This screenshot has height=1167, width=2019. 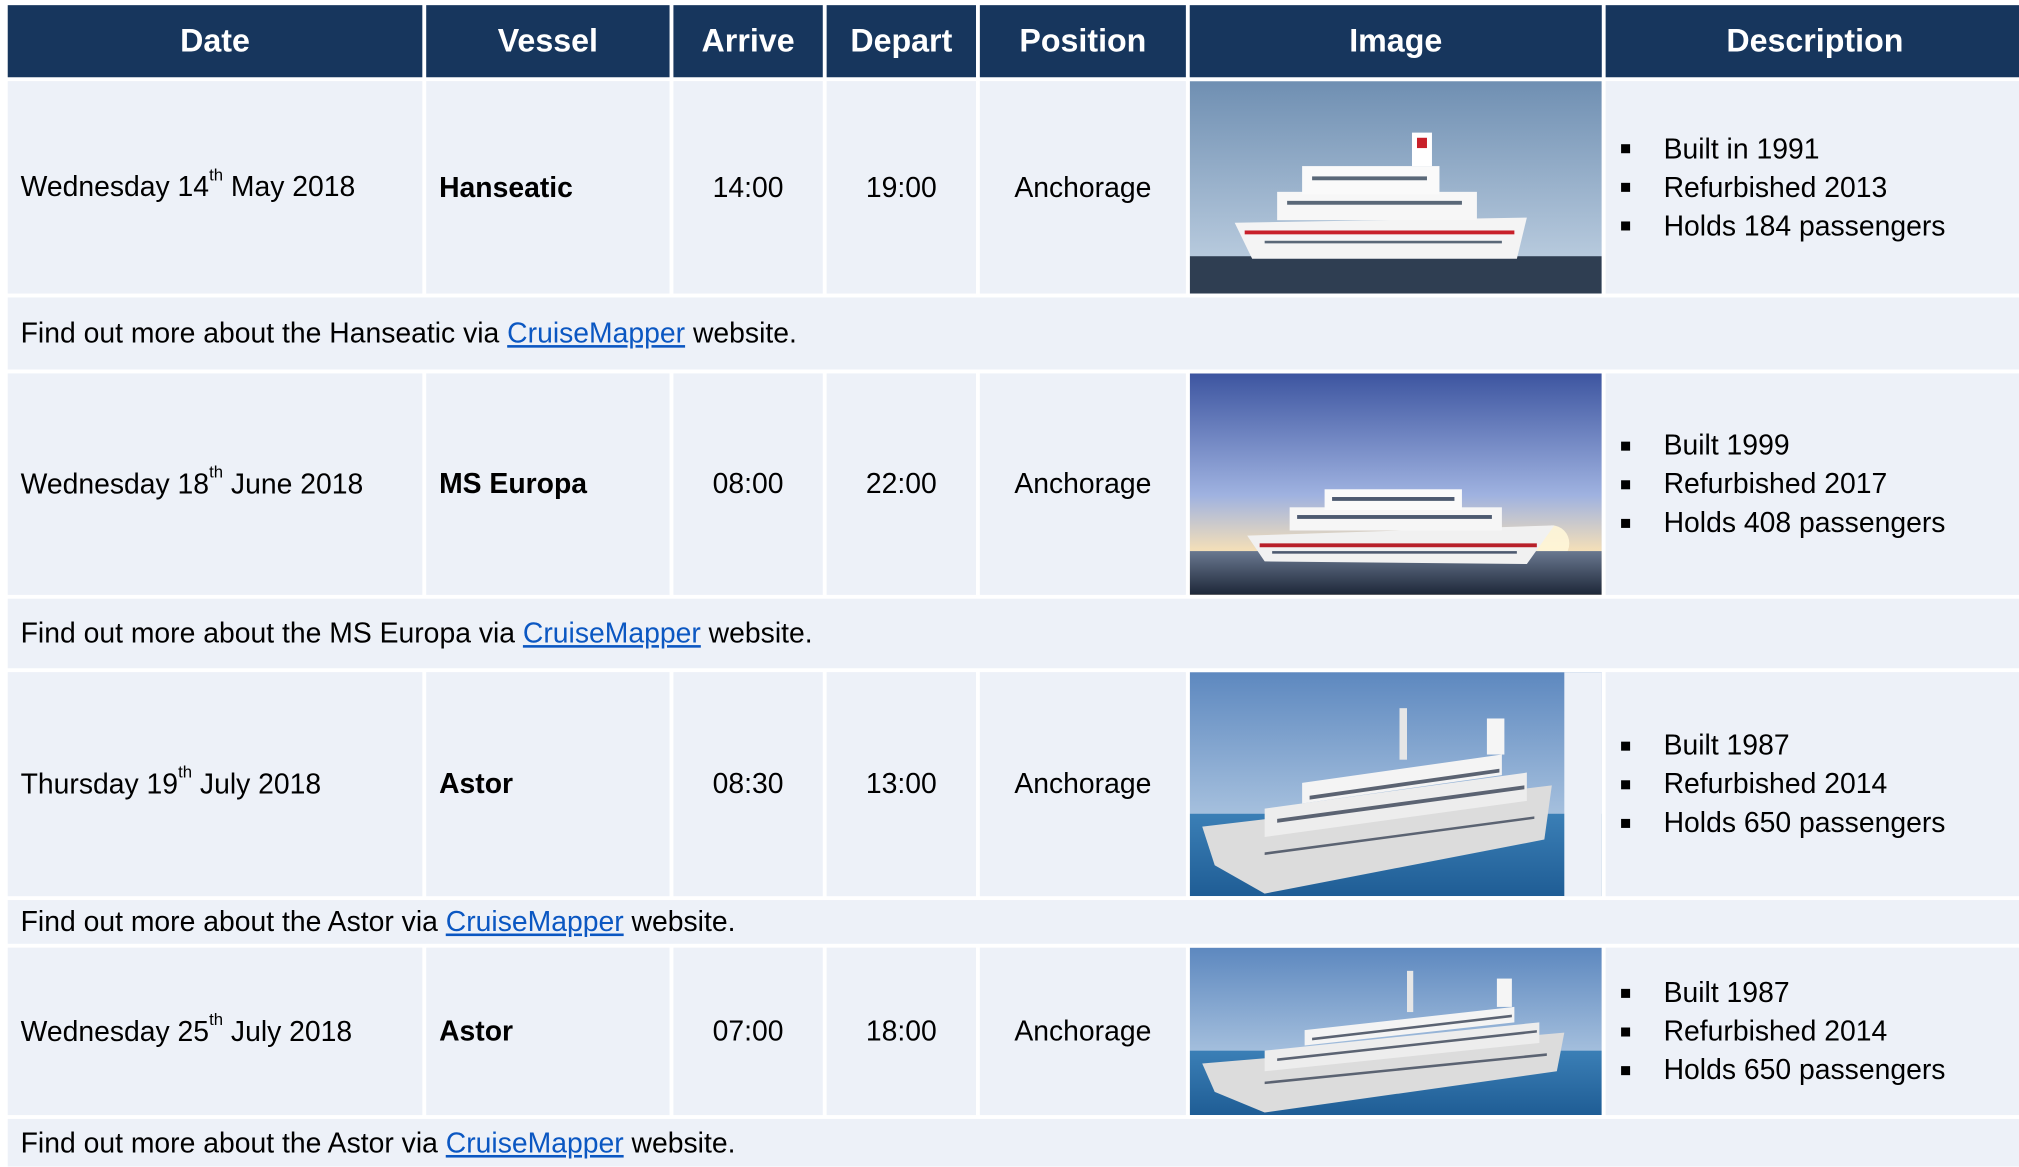 What do you see at coordinates (548, 41) in the screenshot?
I see `header-vessel: Vessel` at bounding box center [548, 41].